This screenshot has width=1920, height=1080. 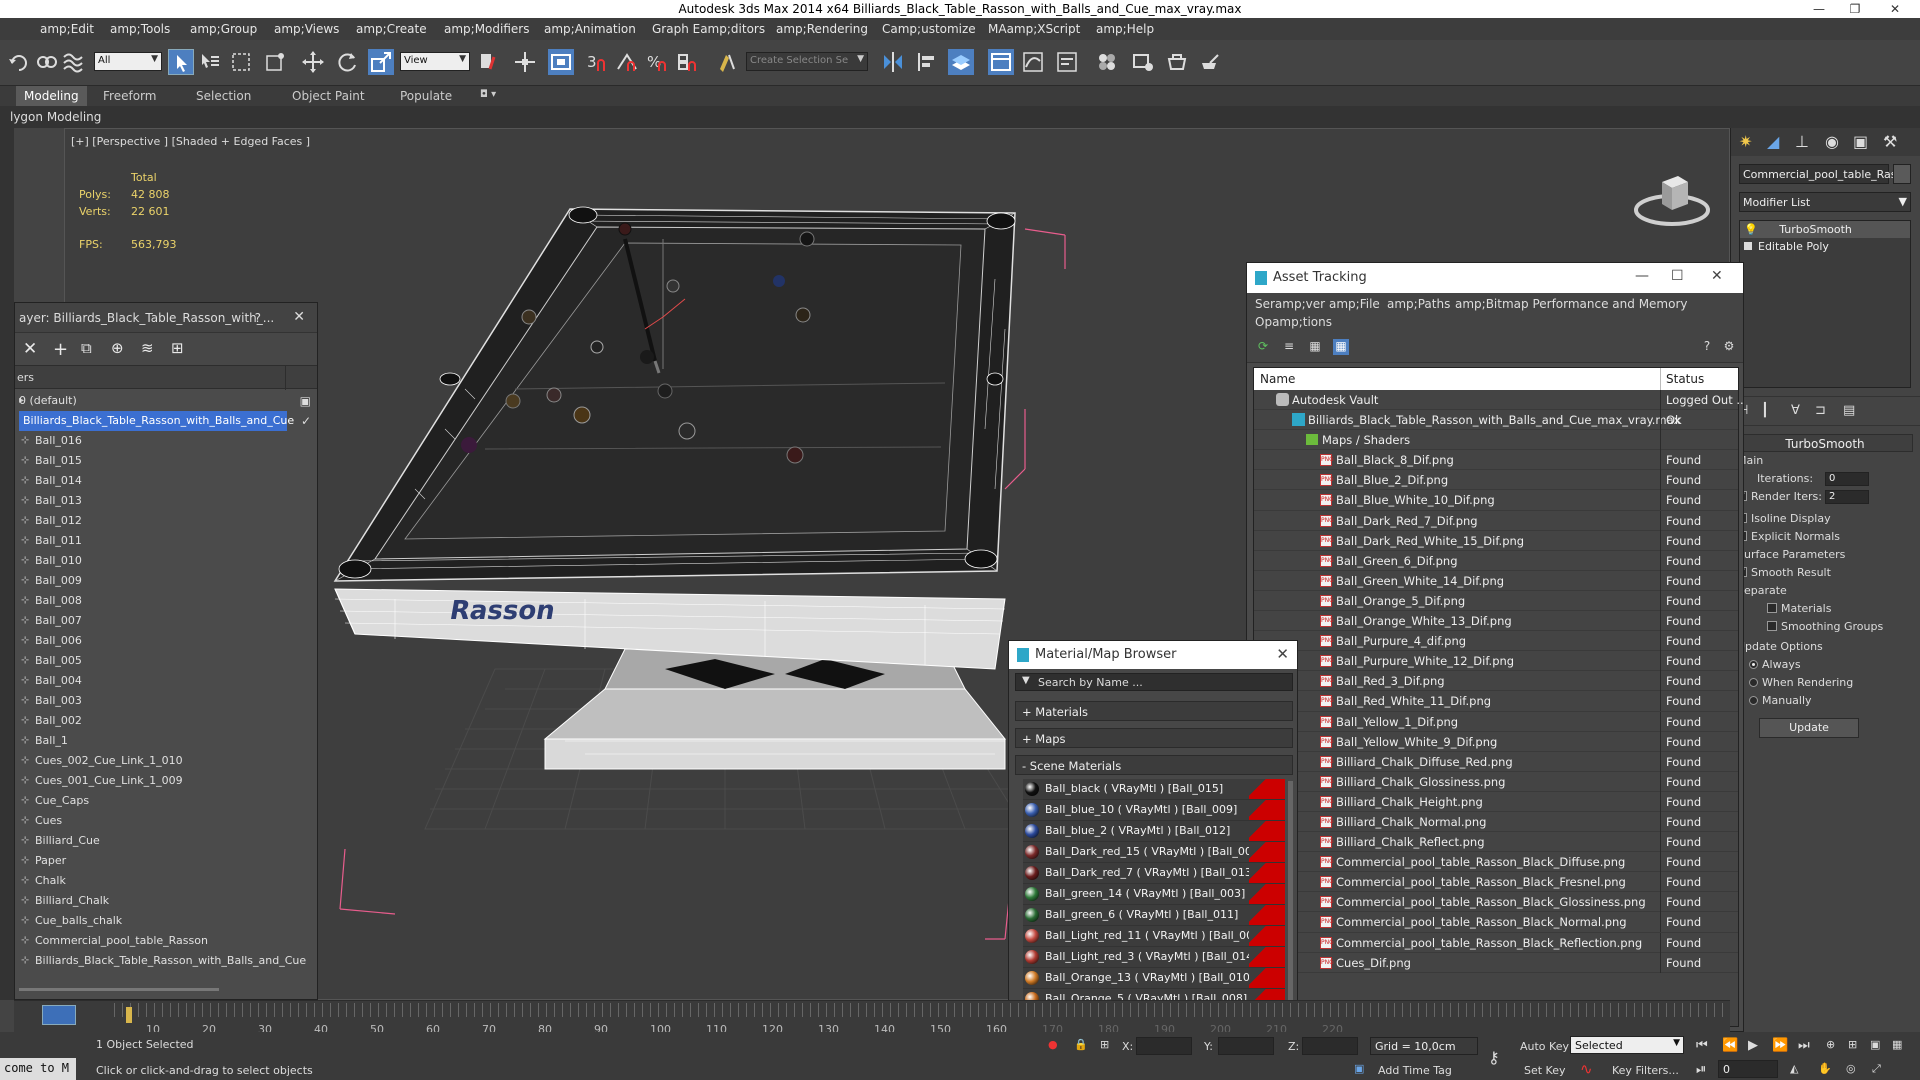 What do you see at coordinates (1748, 246) in the screenshot?
I see `expand-icon` at bounding box center [1748, 246].